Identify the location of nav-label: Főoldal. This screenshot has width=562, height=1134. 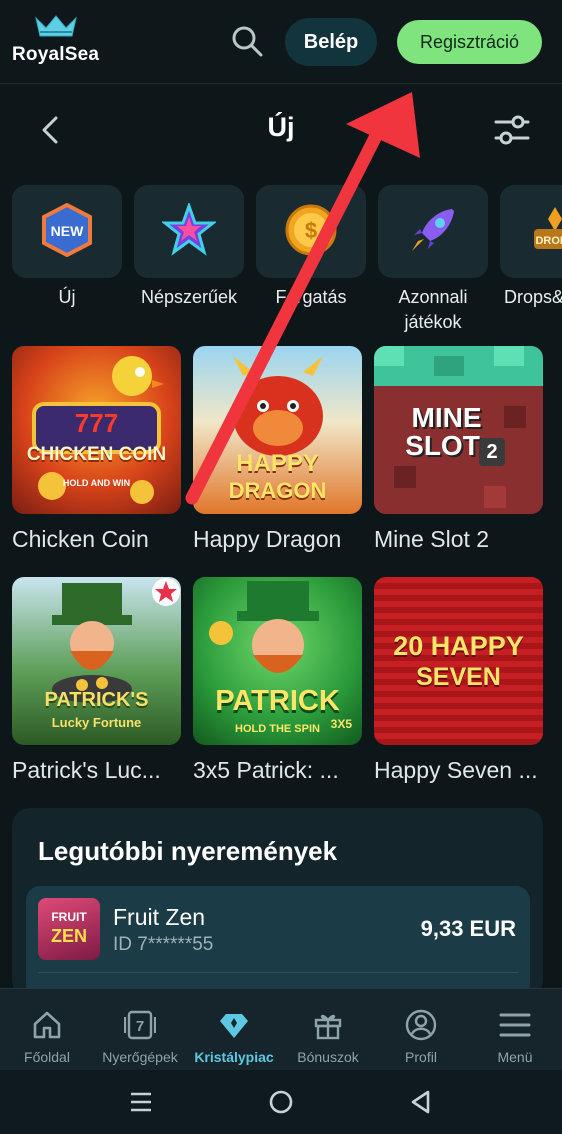
(47, 1057).